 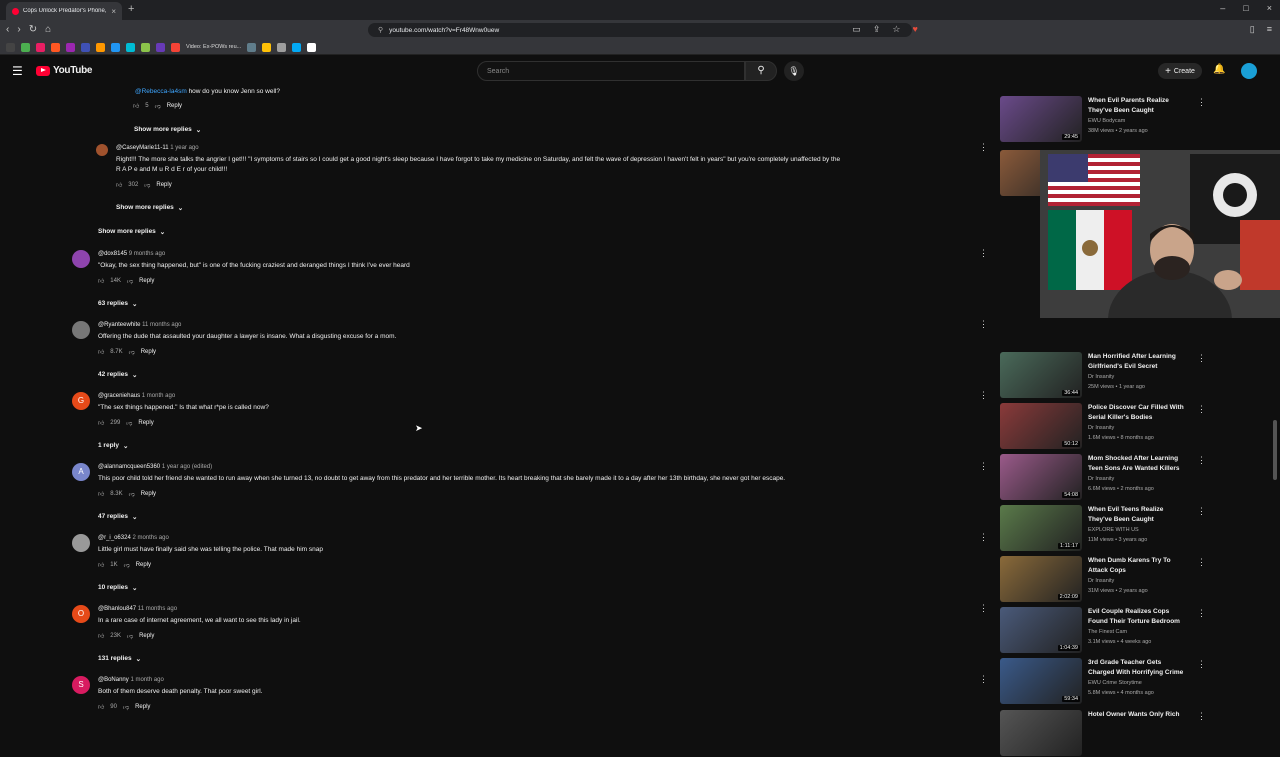 What do you see at coordinates (1245, 8) in the screenshot?
I see `maximize-icon: □` at bounding box center [1245, 8].